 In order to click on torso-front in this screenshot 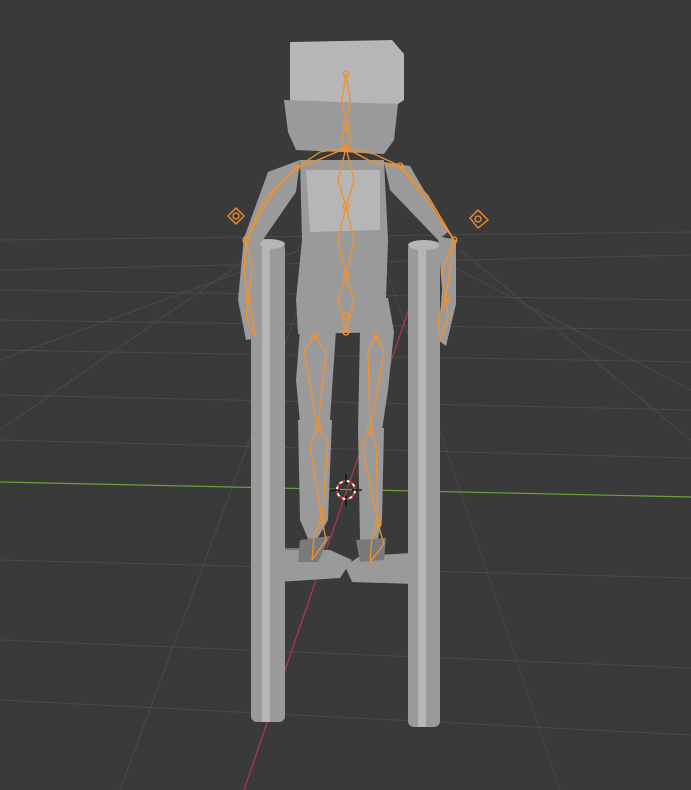, I will do `click(343, 201)`.